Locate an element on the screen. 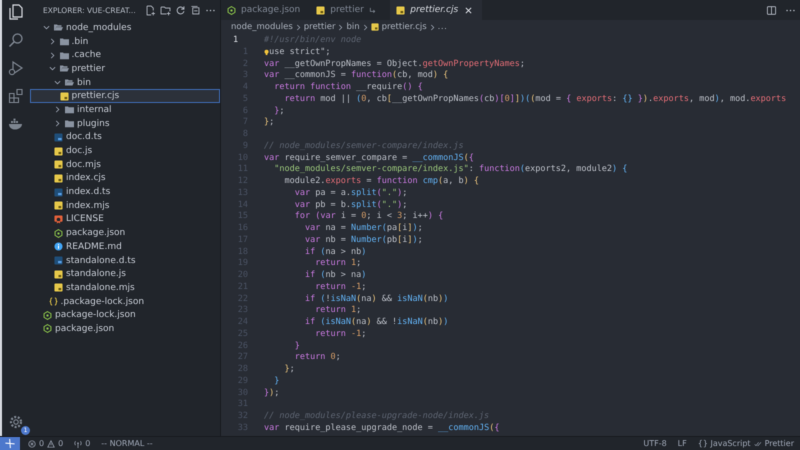  link-arrow-icon is located at coordinates (372, 10).